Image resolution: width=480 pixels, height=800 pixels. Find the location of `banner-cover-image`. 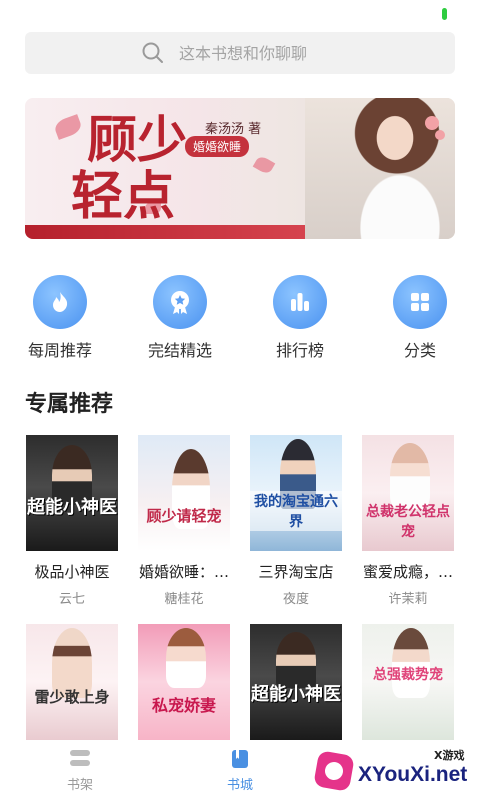

banner-cover-image is located at coordinates (380, 168).